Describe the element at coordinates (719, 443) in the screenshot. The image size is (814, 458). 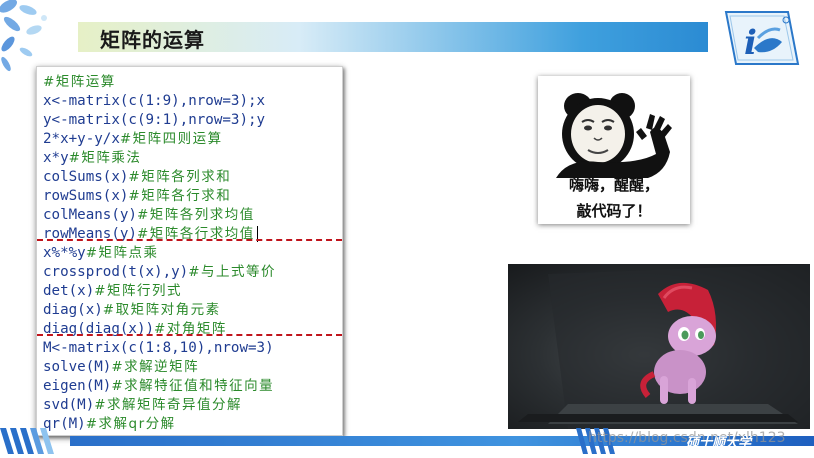
I see `footer-label: 硕士顺大学` at that location.